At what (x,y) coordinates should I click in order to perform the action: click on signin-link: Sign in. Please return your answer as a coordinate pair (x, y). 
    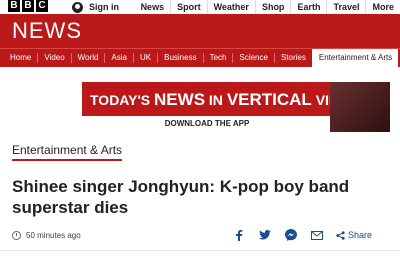
    Looking at the image, I should click on (95, 7).